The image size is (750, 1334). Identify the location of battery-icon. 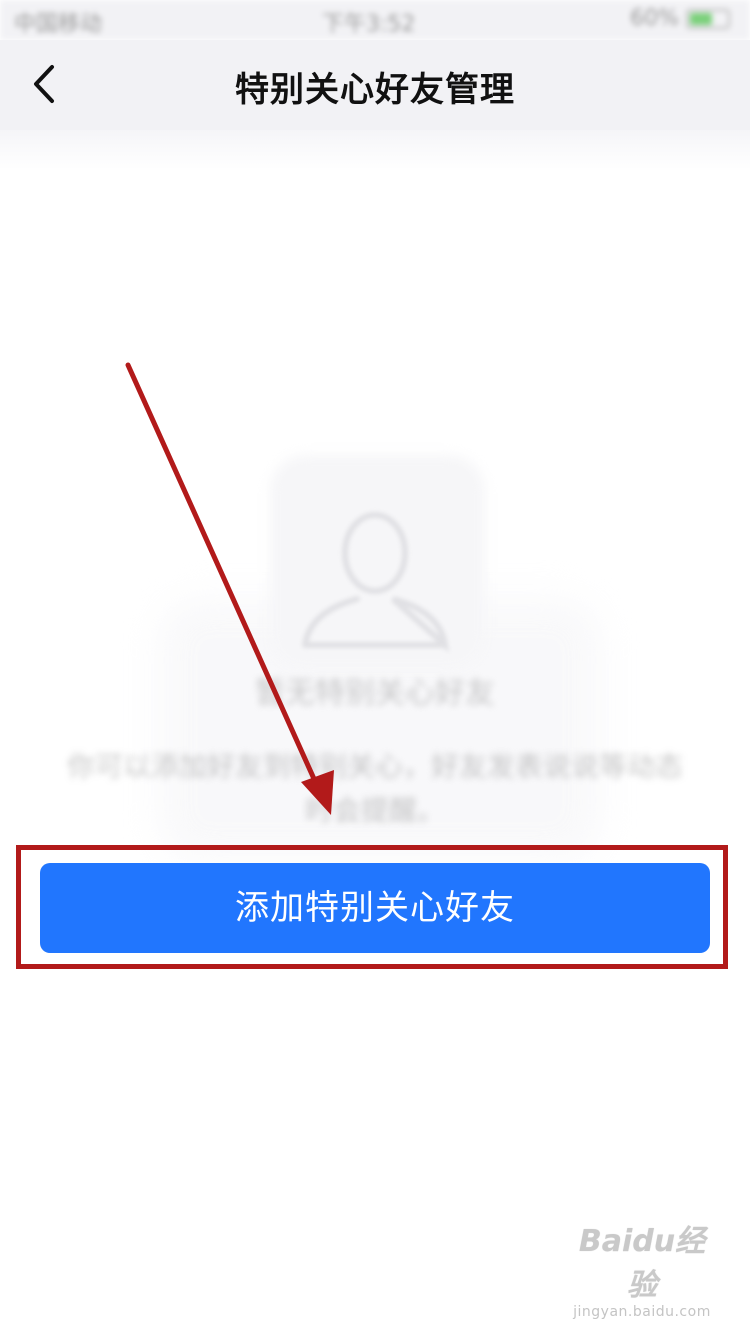
(708, 19).